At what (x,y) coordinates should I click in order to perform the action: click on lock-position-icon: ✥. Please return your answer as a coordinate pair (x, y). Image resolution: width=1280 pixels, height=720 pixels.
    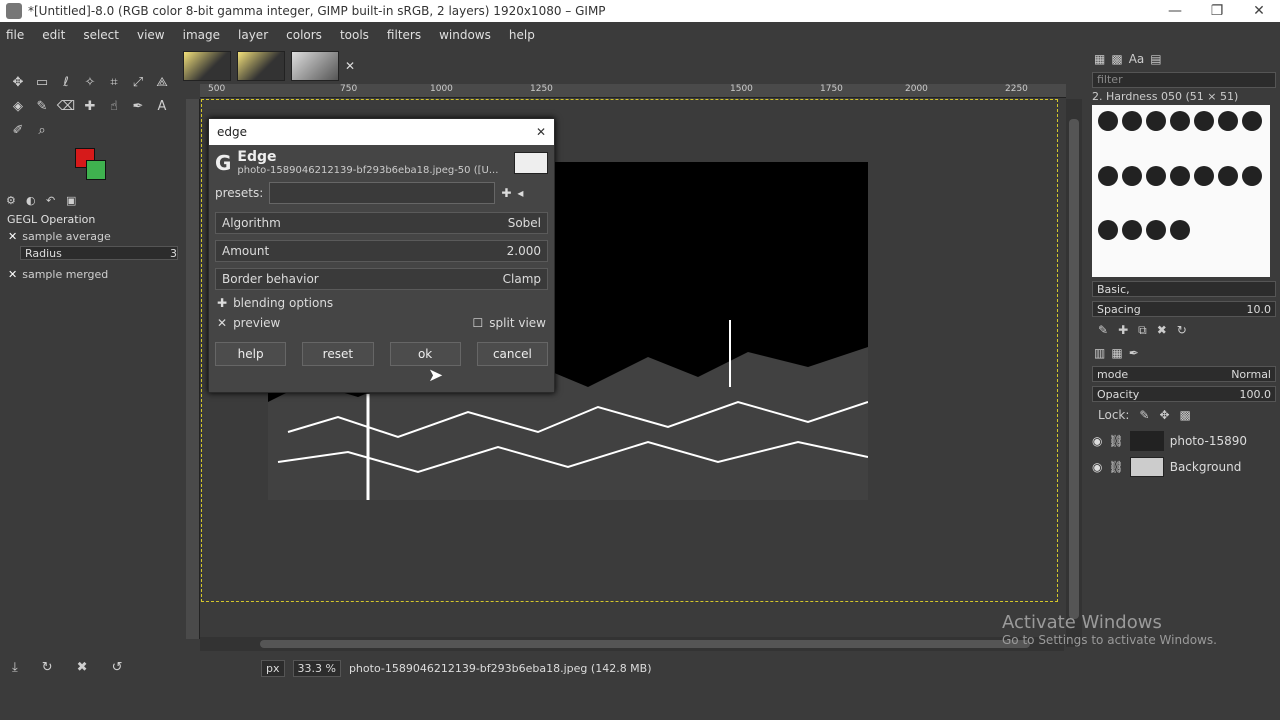
    Looking at the image, I should click on (1164, 415).